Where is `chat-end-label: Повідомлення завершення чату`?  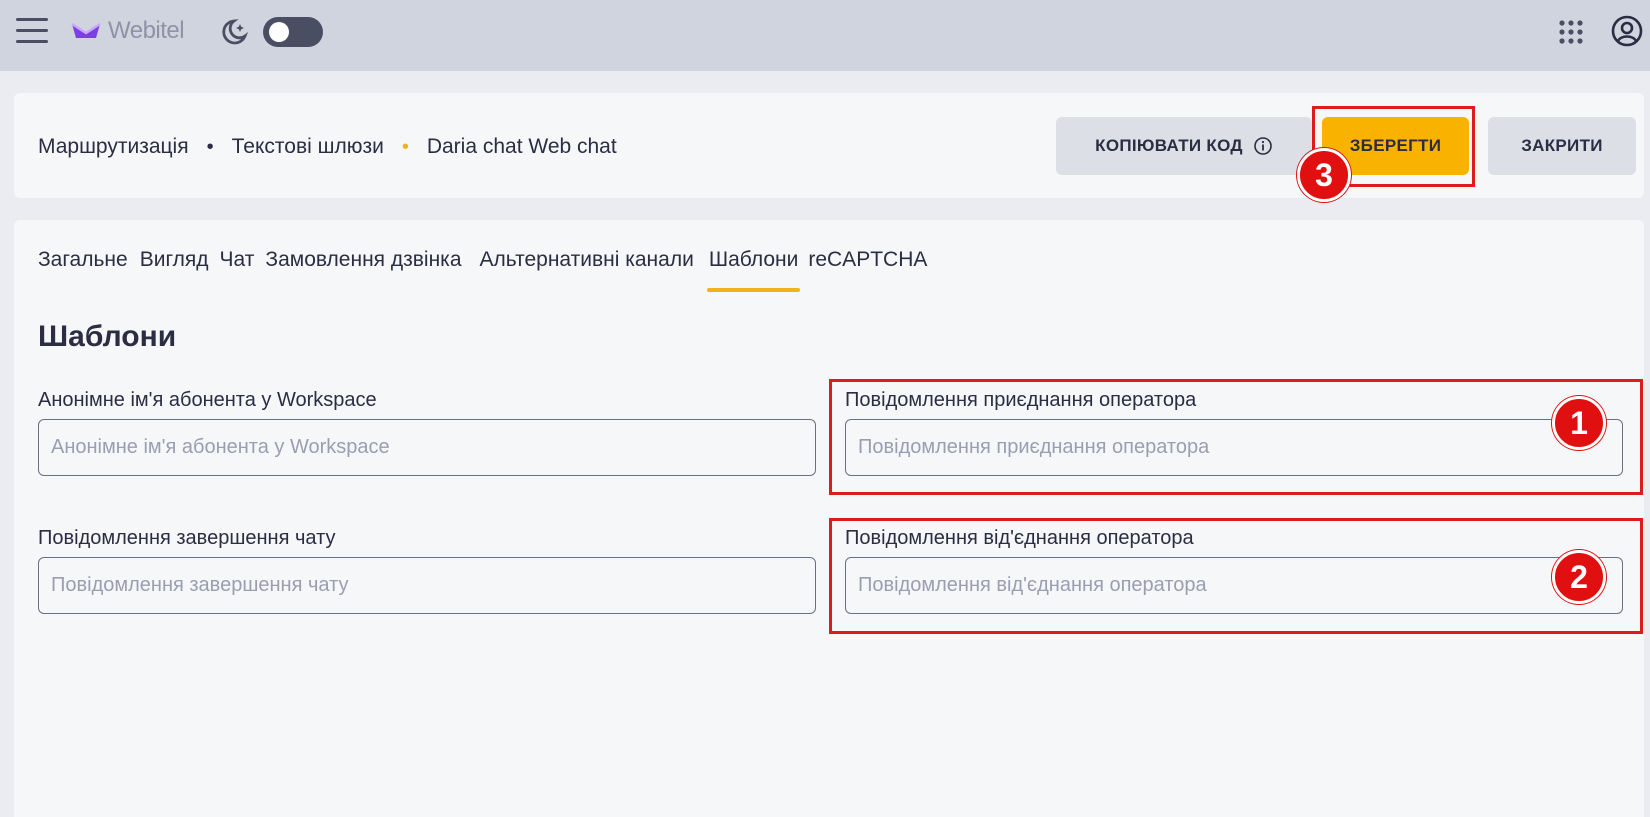 chat-end-label: Повідомлення завершення чату is located at coordinates (187, 538).